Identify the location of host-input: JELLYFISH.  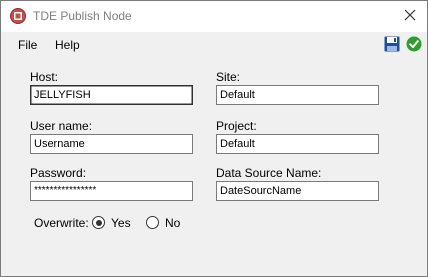
(111, 95).